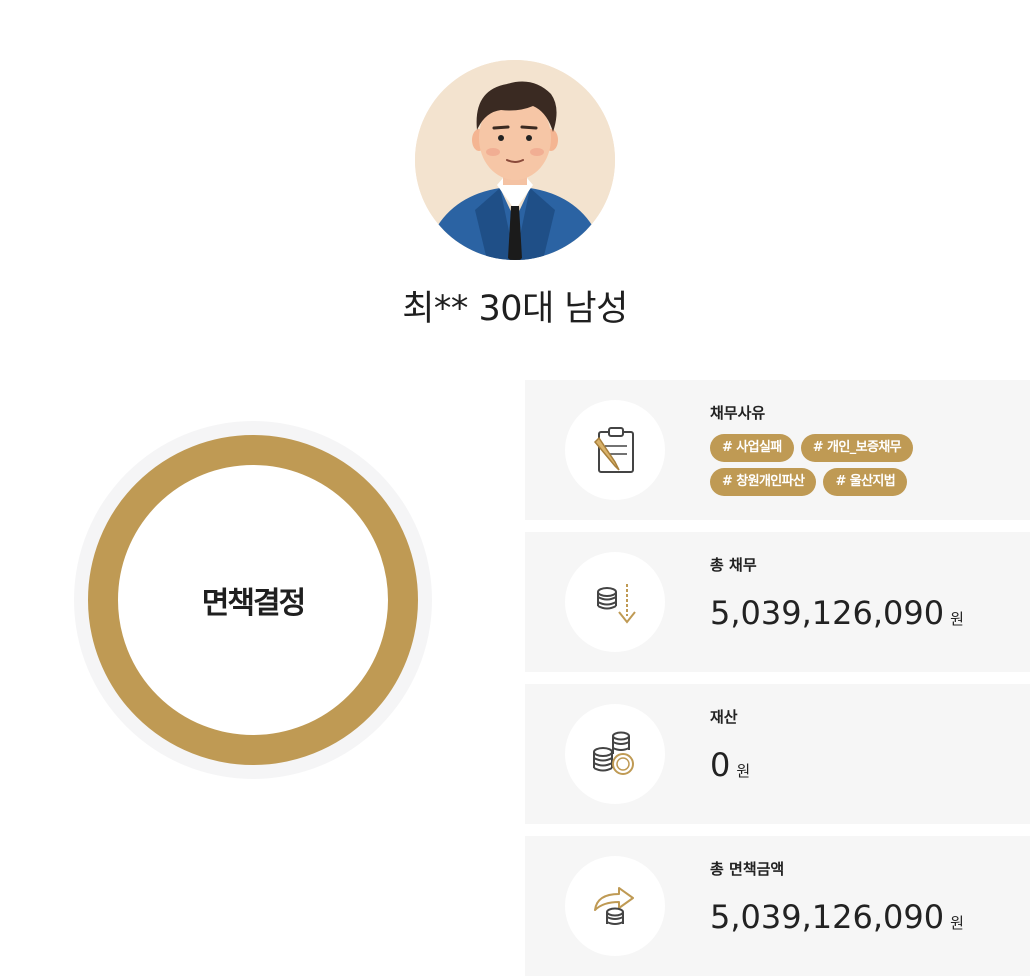 The width and height of the screenshot is (1030, 976). I want to click on status-ring-container: 면책결정, so click(253, 600).